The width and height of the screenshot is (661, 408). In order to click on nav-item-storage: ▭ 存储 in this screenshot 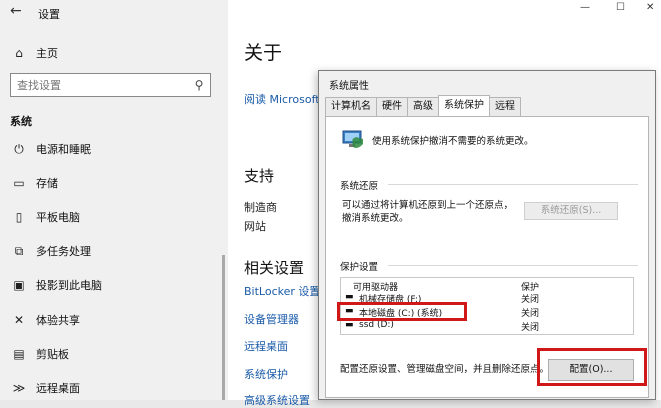, I will do `click(114, 183)`.